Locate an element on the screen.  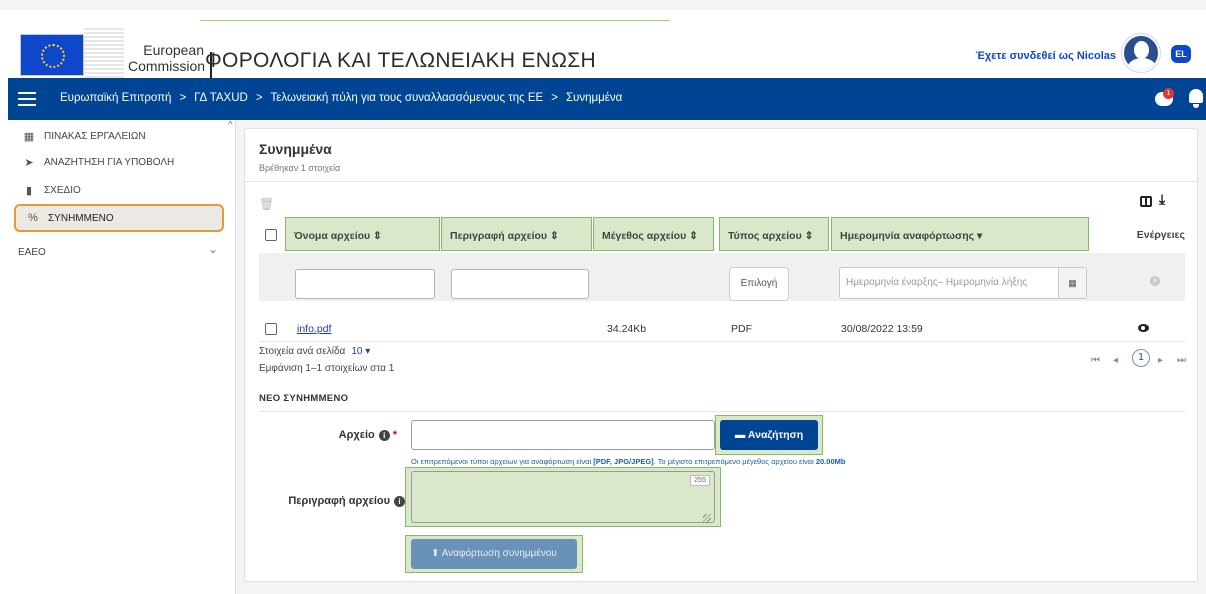
bell-icon is located at coordinates (1196, 99).